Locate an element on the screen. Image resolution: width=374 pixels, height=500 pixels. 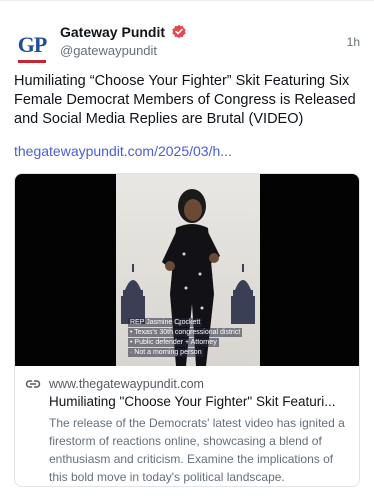
avatar-logo-underline is located at coordinates (32, 61).